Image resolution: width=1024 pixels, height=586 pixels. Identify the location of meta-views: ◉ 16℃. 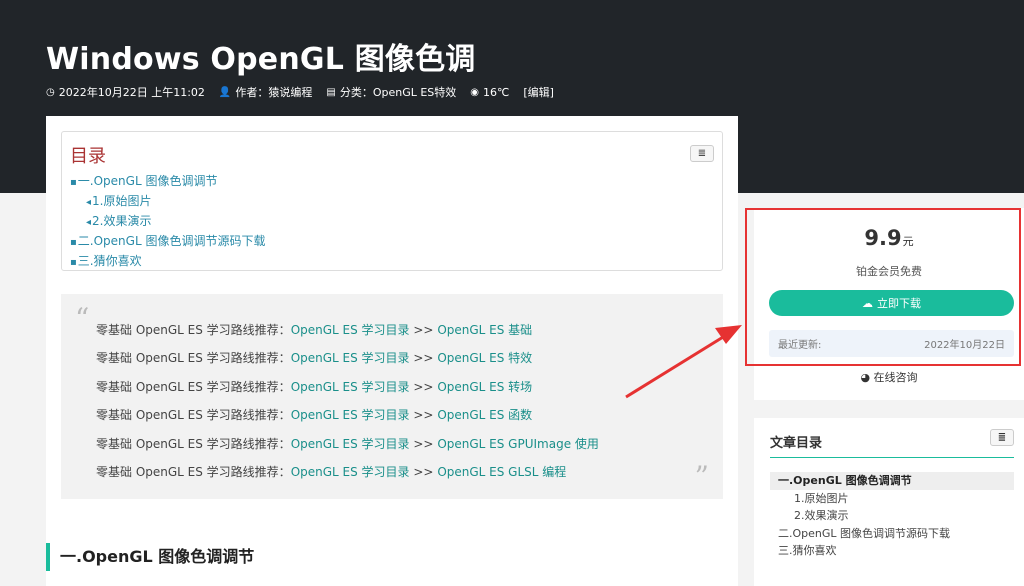
(490, 92).